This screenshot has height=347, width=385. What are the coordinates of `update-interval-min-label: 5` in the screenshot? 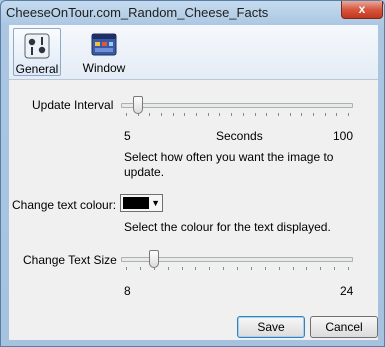 It's located at (127, 136).